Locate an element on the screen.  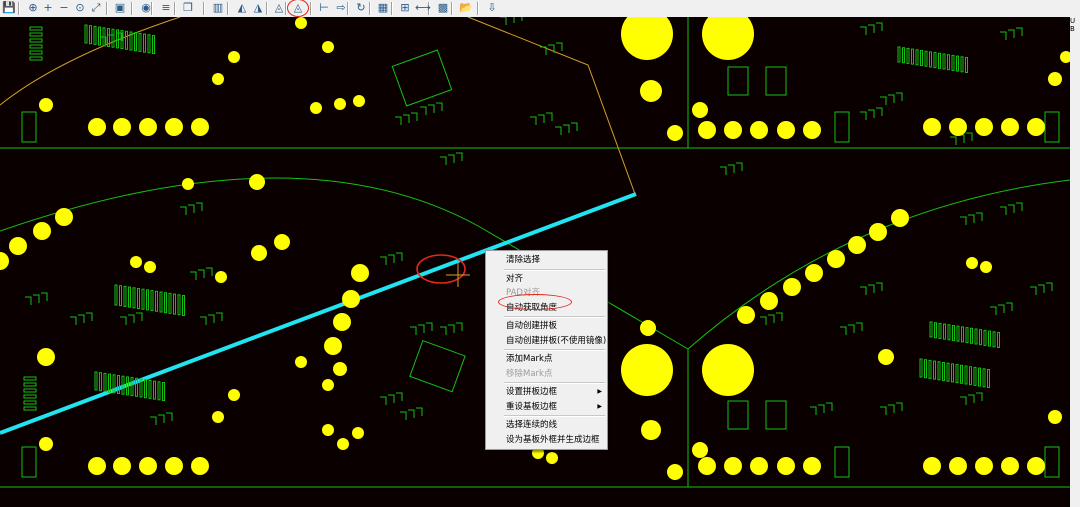
menu-item: 自动创建拼板 is located at coordinates (546, 326).